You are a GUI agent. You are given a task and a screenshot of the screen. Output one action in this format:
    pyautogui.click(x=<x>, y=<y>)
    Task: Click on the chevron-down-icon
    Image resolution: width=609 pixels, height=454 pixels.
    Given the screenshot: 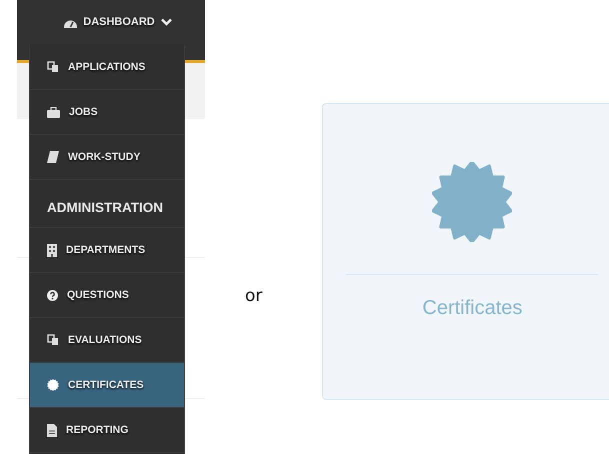 What is the action you would take?
    pyautogui.click(x=166, y=22)
    